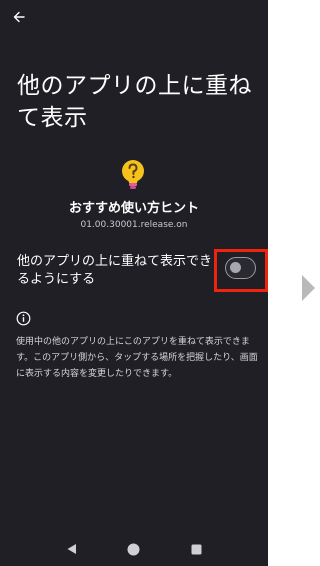  I want to click on triangle-back-icon, so click(71, 549).